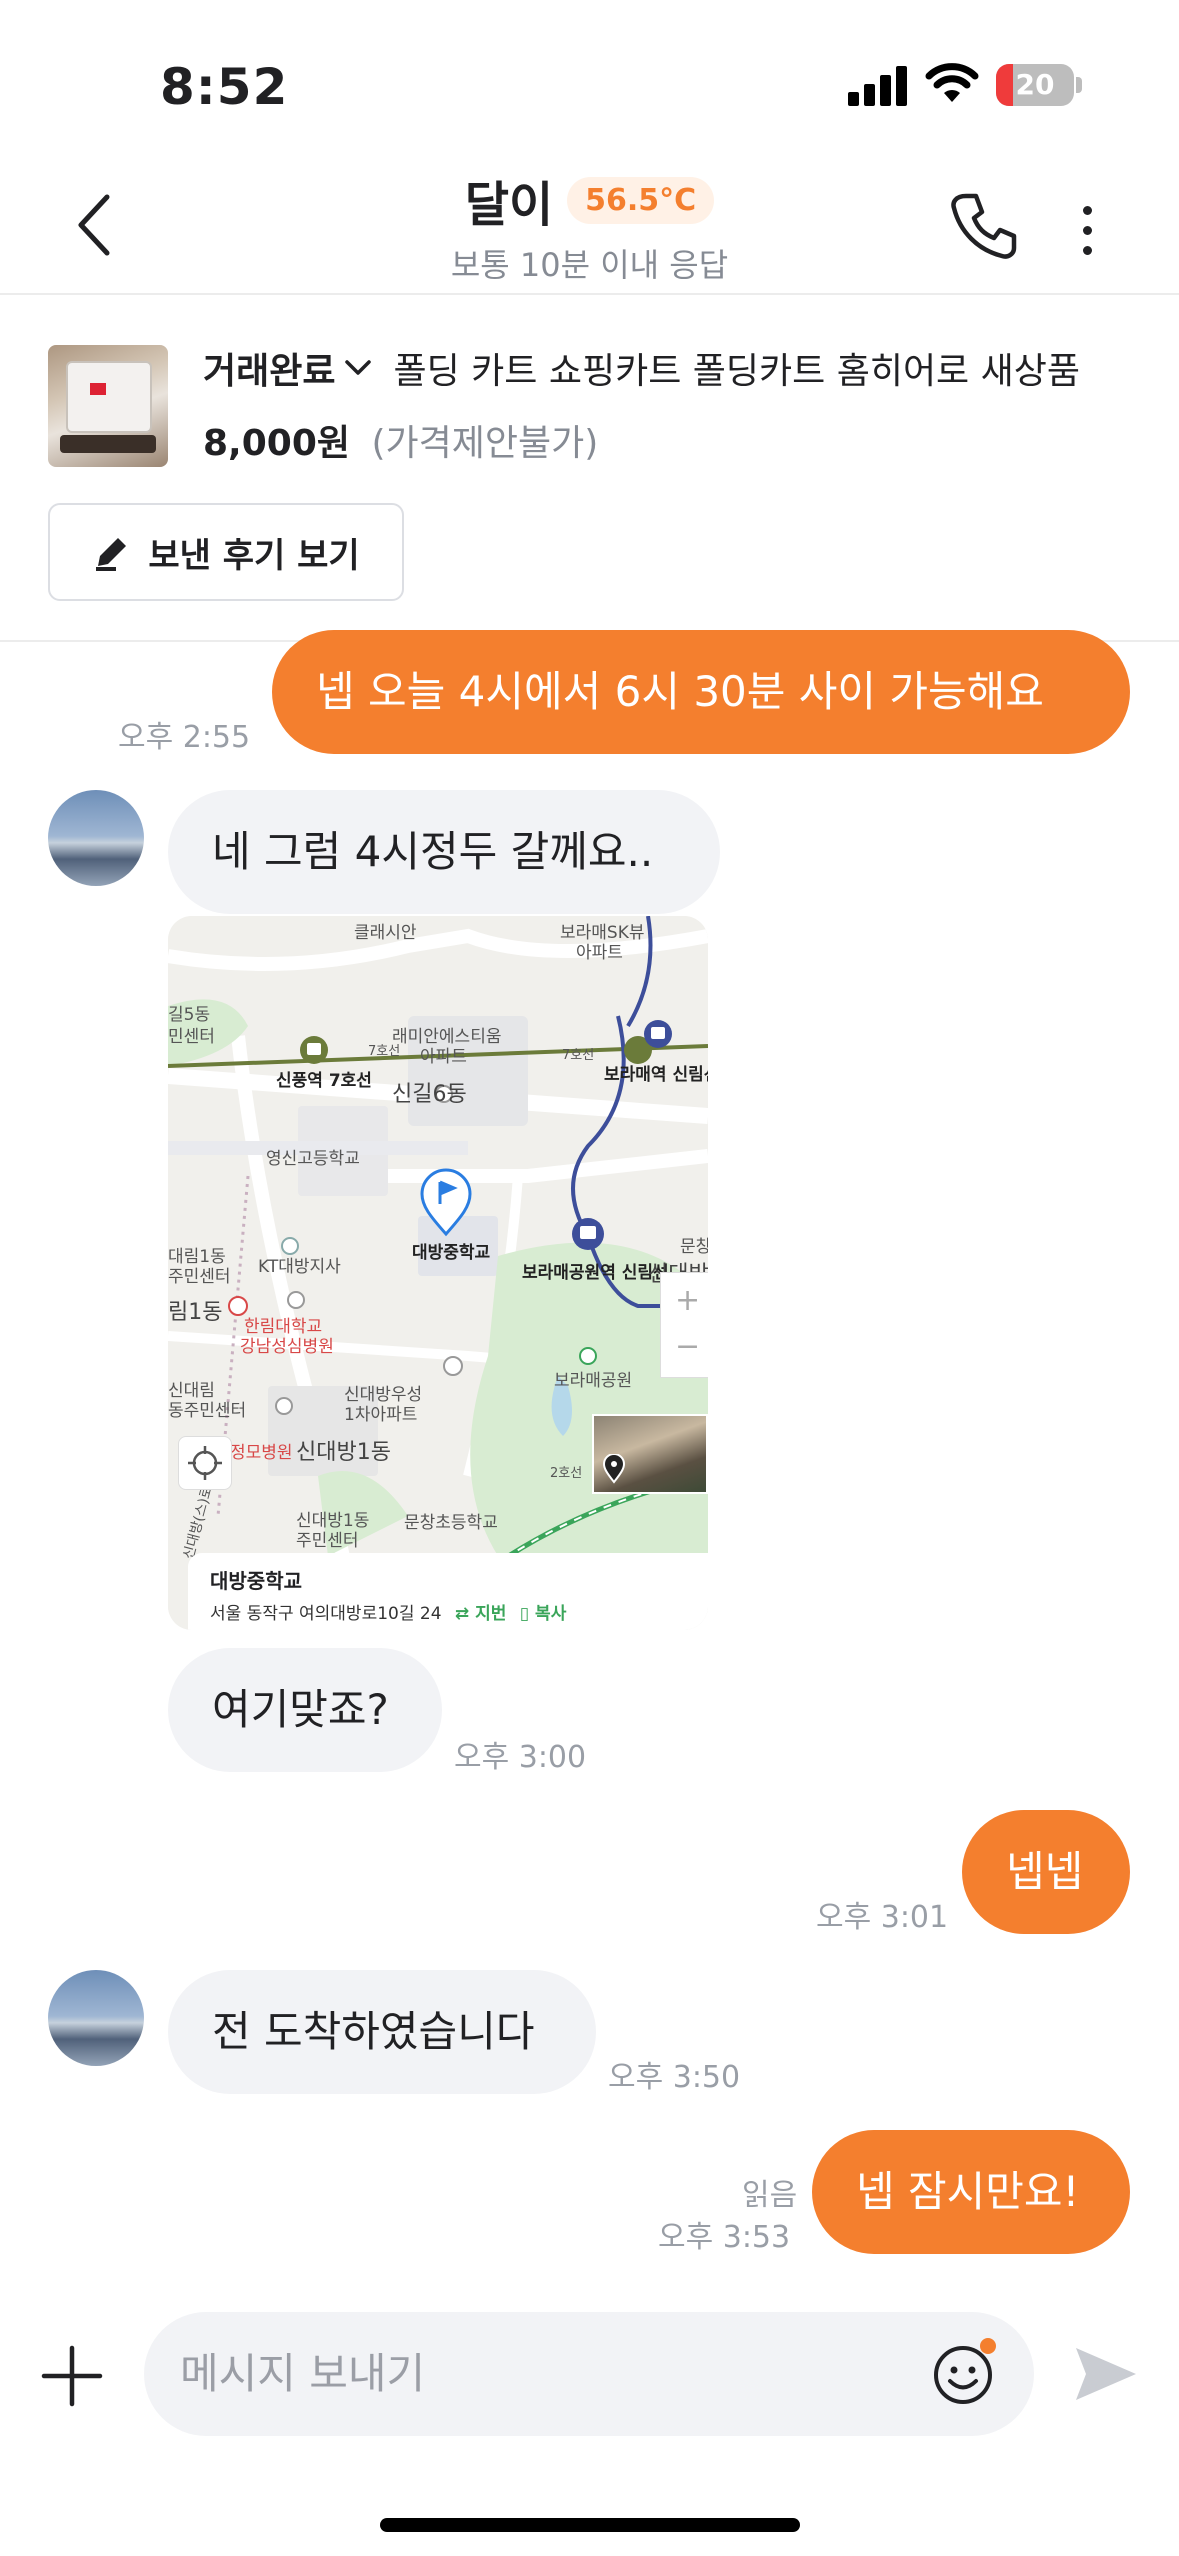 Image resolution: width=1179 pixels, height=2556 pixels. What do you see at coordinates (1046, 1872) in the screenshot?
I see `my-message-bubble: 넵넵` at bounding box center [1046, 1872].